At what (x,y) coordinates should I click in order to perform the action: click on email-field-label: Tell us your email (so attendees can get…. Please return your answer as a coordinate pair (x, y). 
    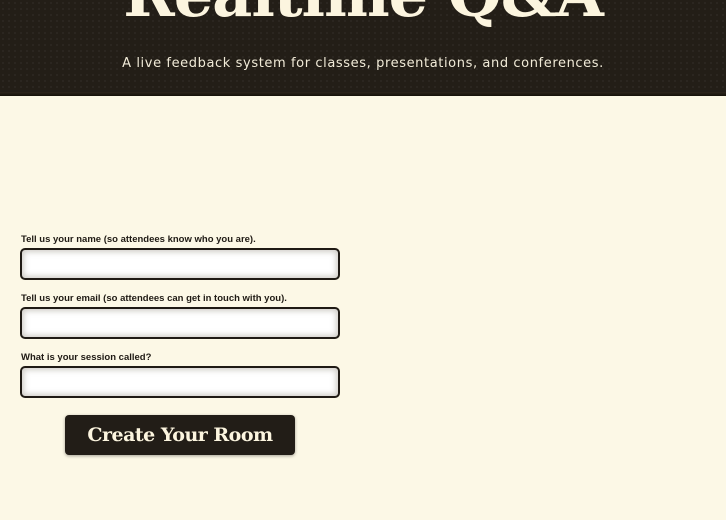
    Looking at the image, I should click on (154, 298).